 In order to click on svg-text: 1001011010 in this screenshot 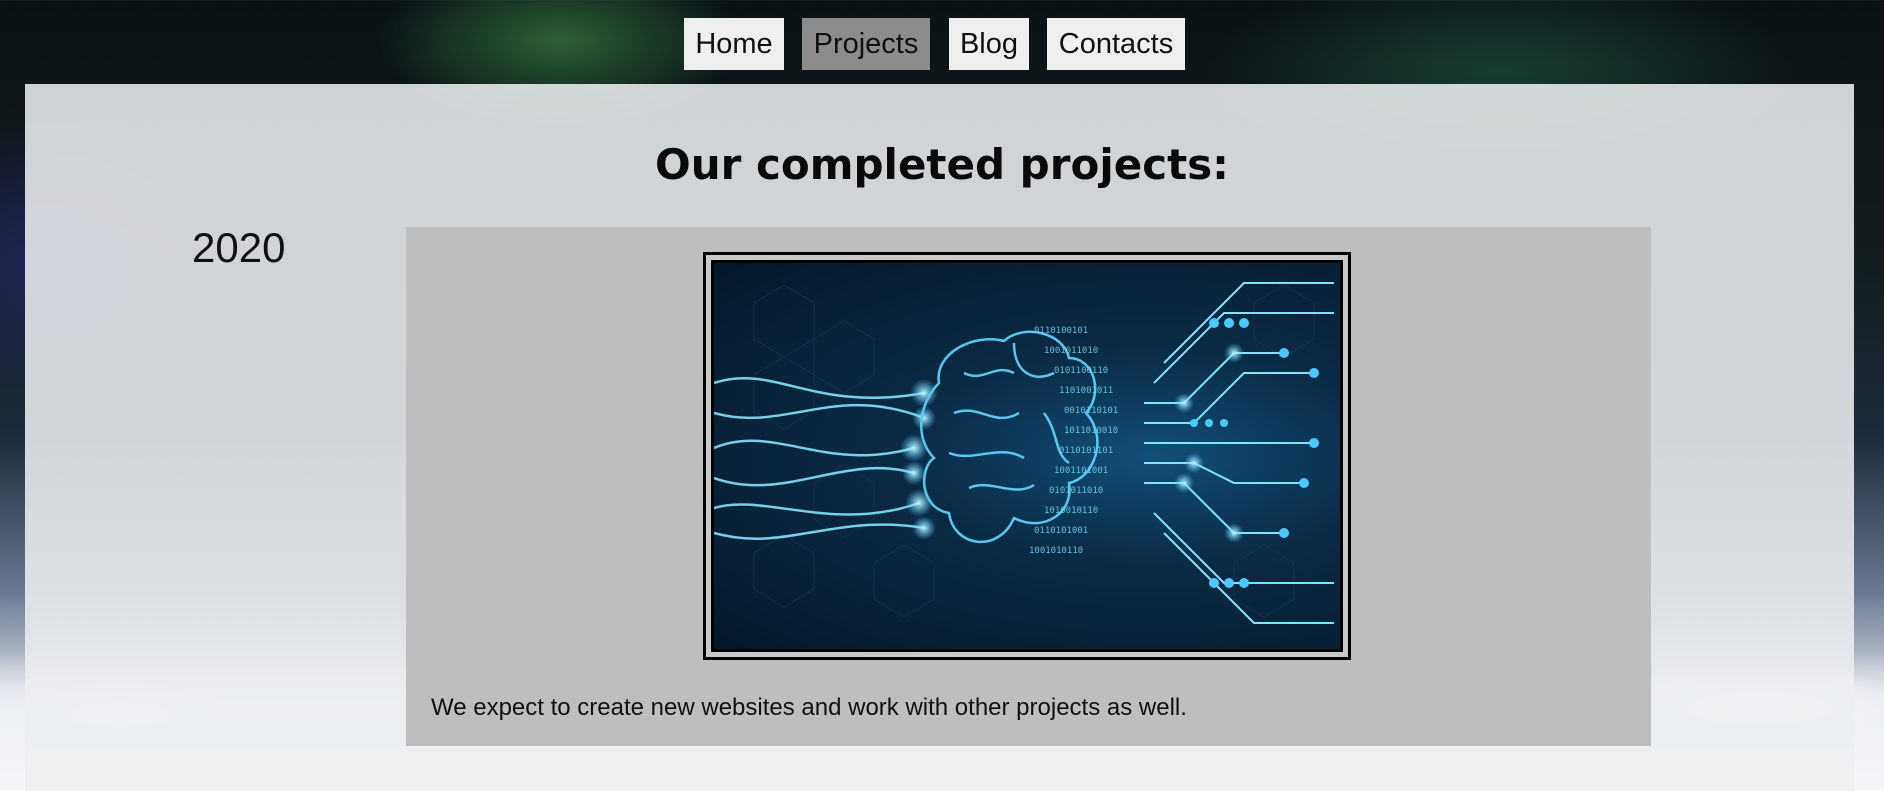, I will do `click(1071, 351)`.